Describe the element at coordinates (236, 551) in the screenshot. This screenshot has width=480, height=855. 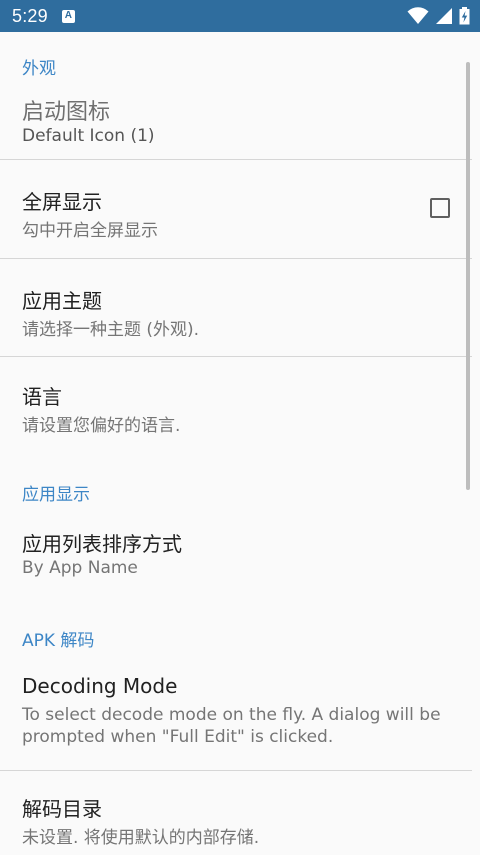
I see `pref-app-list-sort: 应用列表排序方式 By App Name` at that location.